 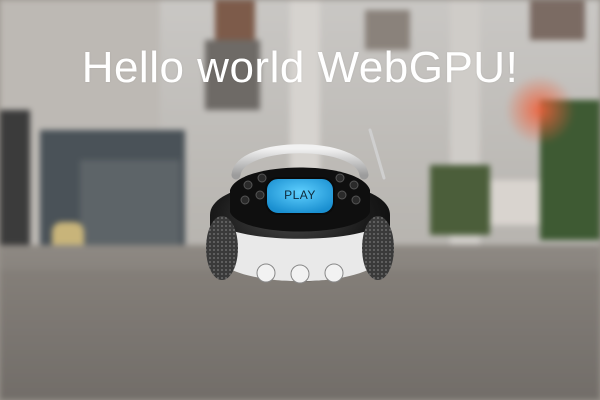 What do you see at coordinates (378, 248) in the screenshot?
I see `right-speaker` at bounding box center [378, 248].